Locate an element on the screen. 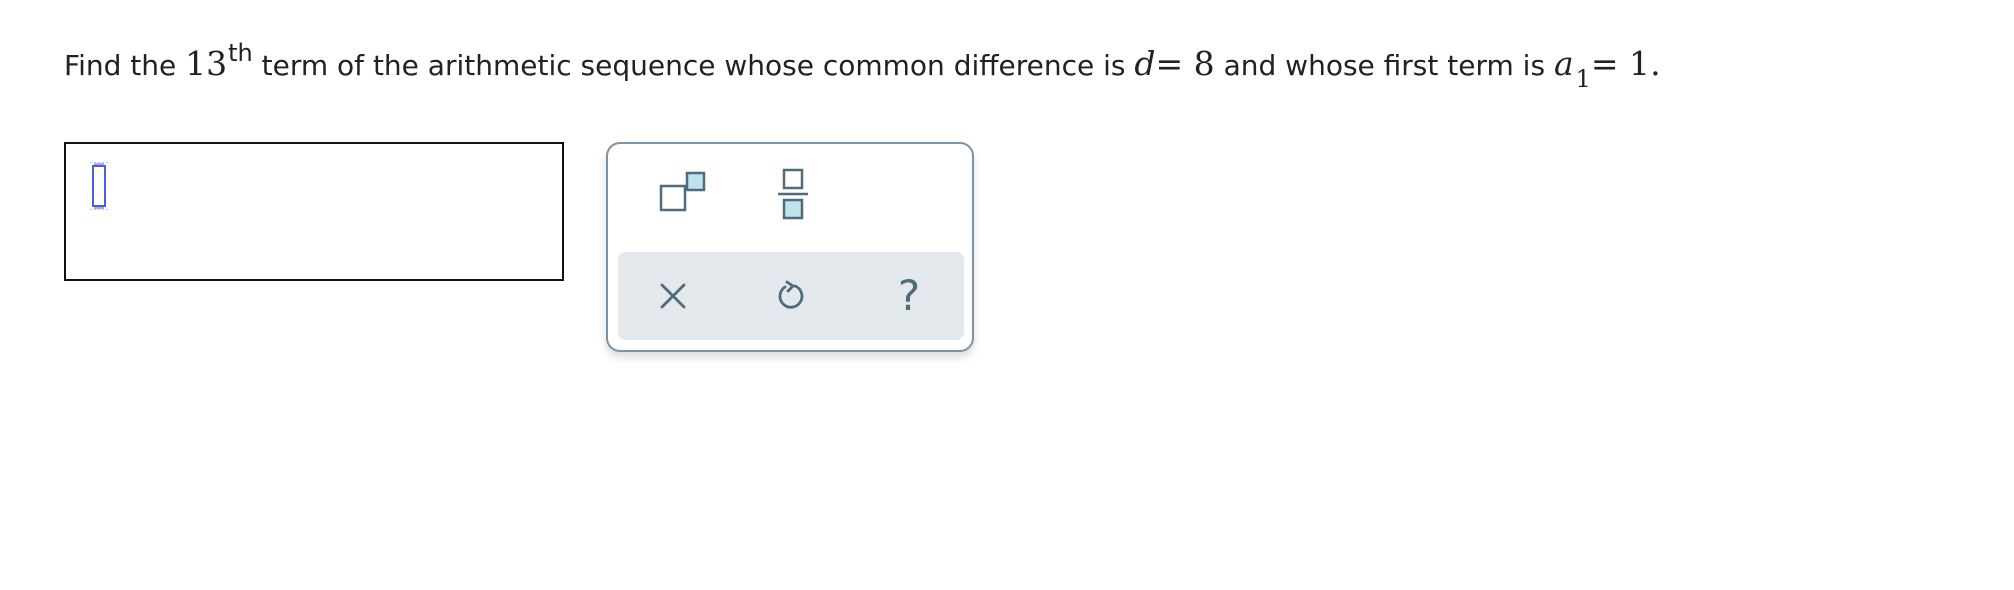  clear-button is located at coordinates (673, 296).